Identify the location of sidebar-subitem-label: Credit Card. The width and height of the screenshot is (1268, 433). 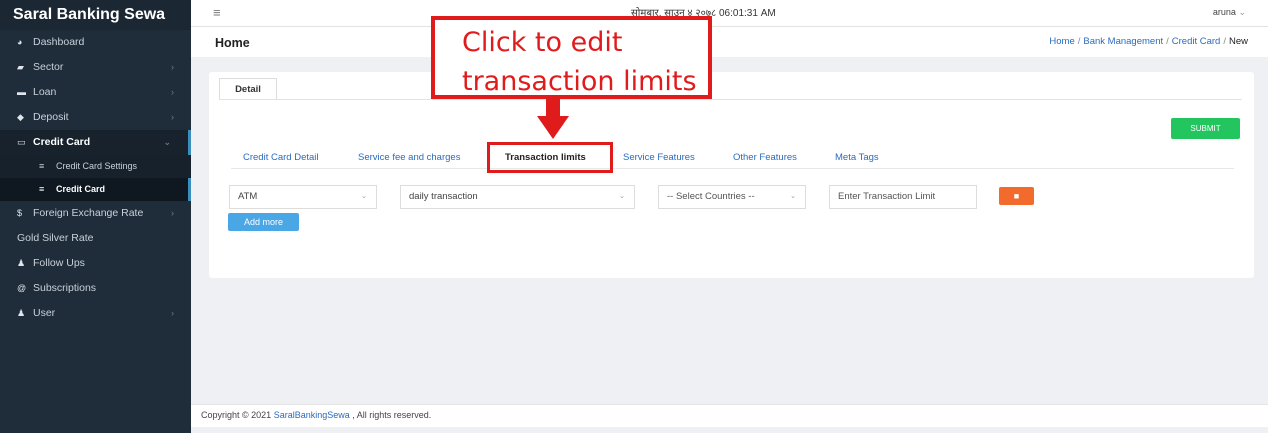
(81, 189).